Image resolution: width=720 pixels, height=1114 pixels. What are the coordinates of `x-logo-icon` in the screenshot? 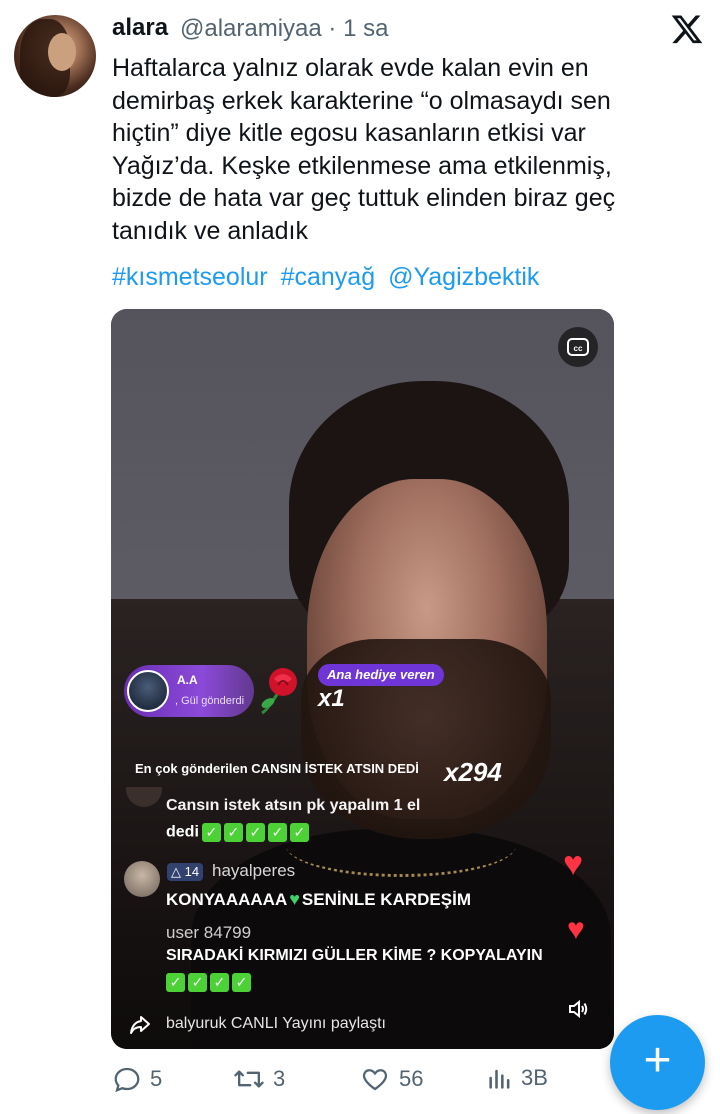 It's located at (687, 29).